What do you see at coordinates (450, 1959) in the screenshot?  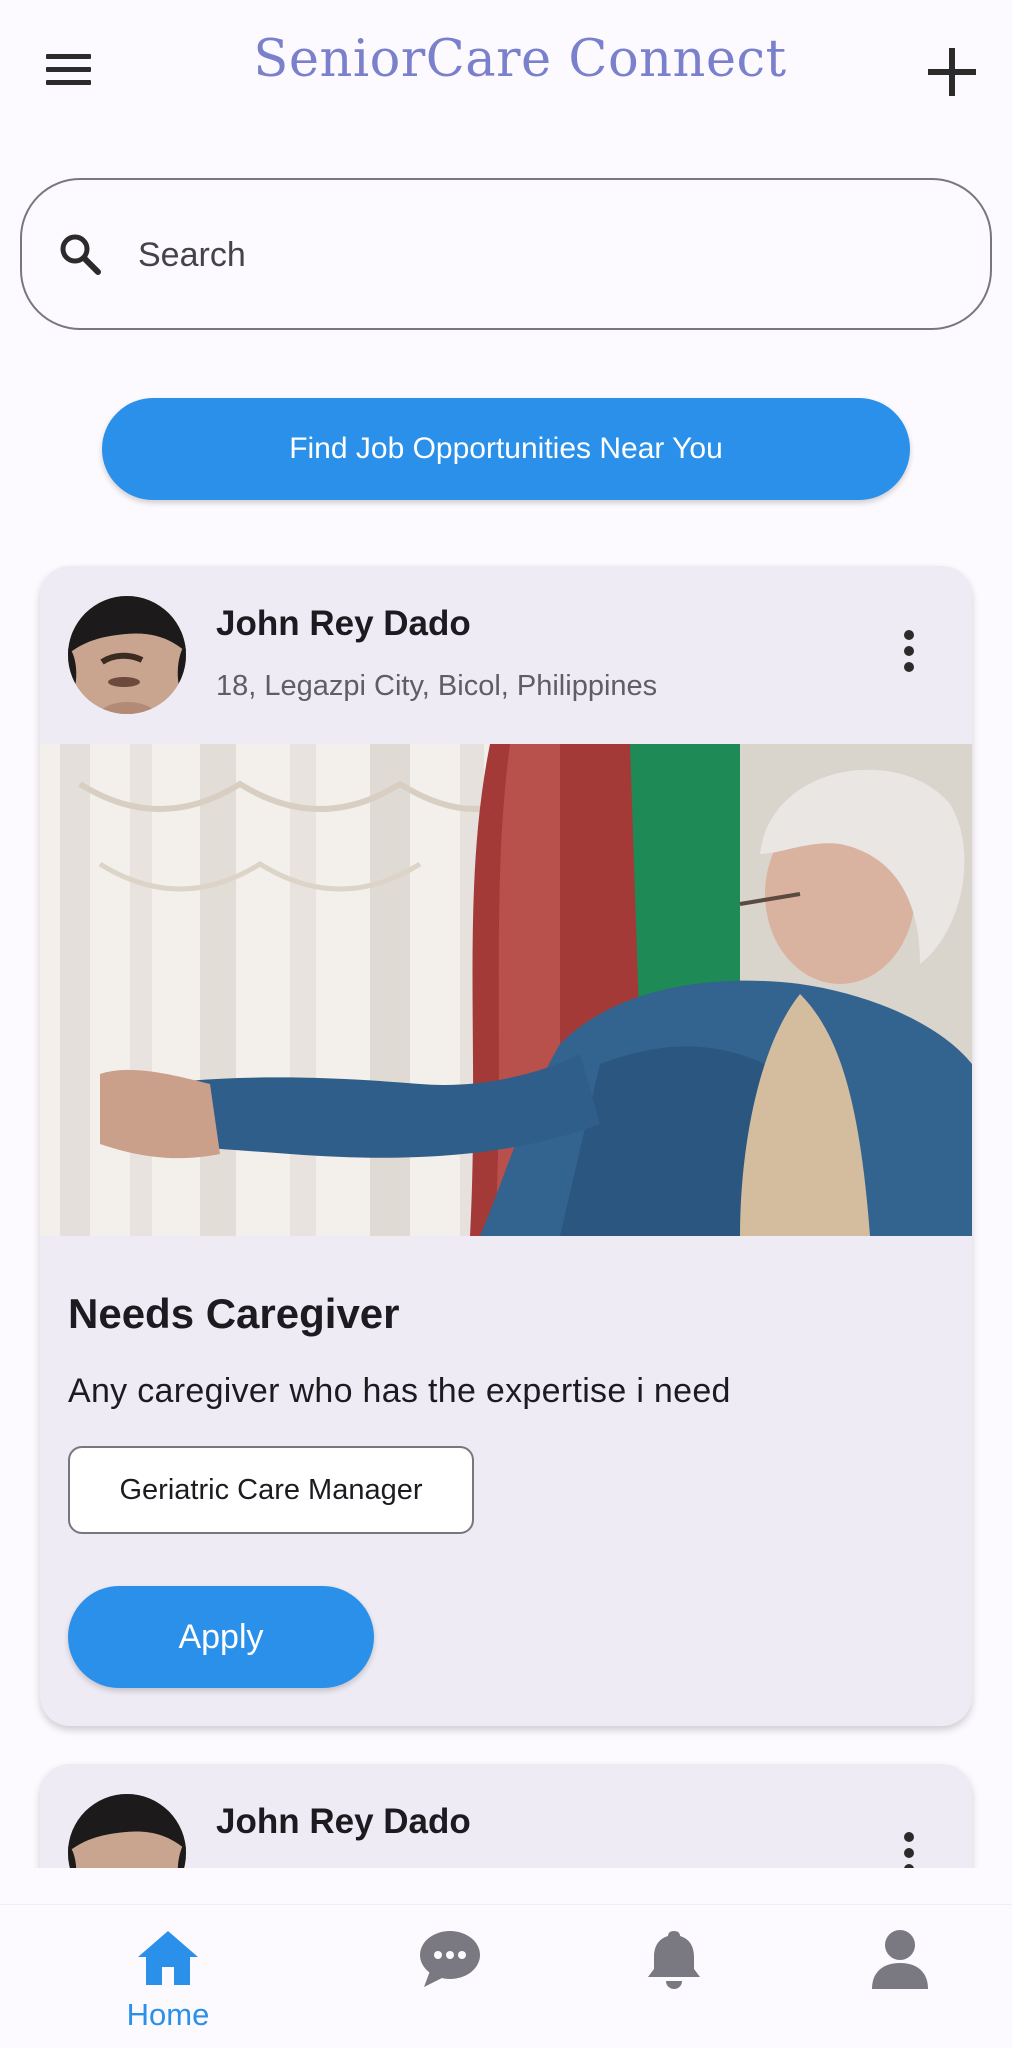 I see `chat-icon` at bounding box center [450, 1959].